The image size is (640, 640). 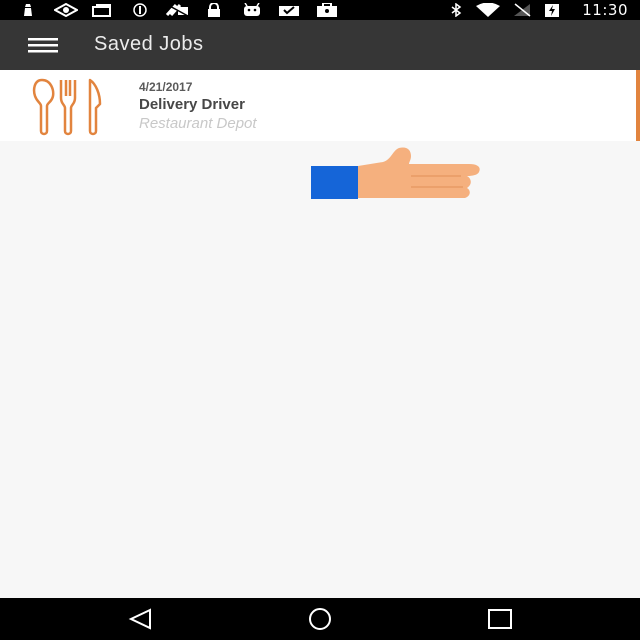 What do you see at coordinates (68, 107) in the screenshot?
I see `utensils-icon` at bounding box center [68, 107].